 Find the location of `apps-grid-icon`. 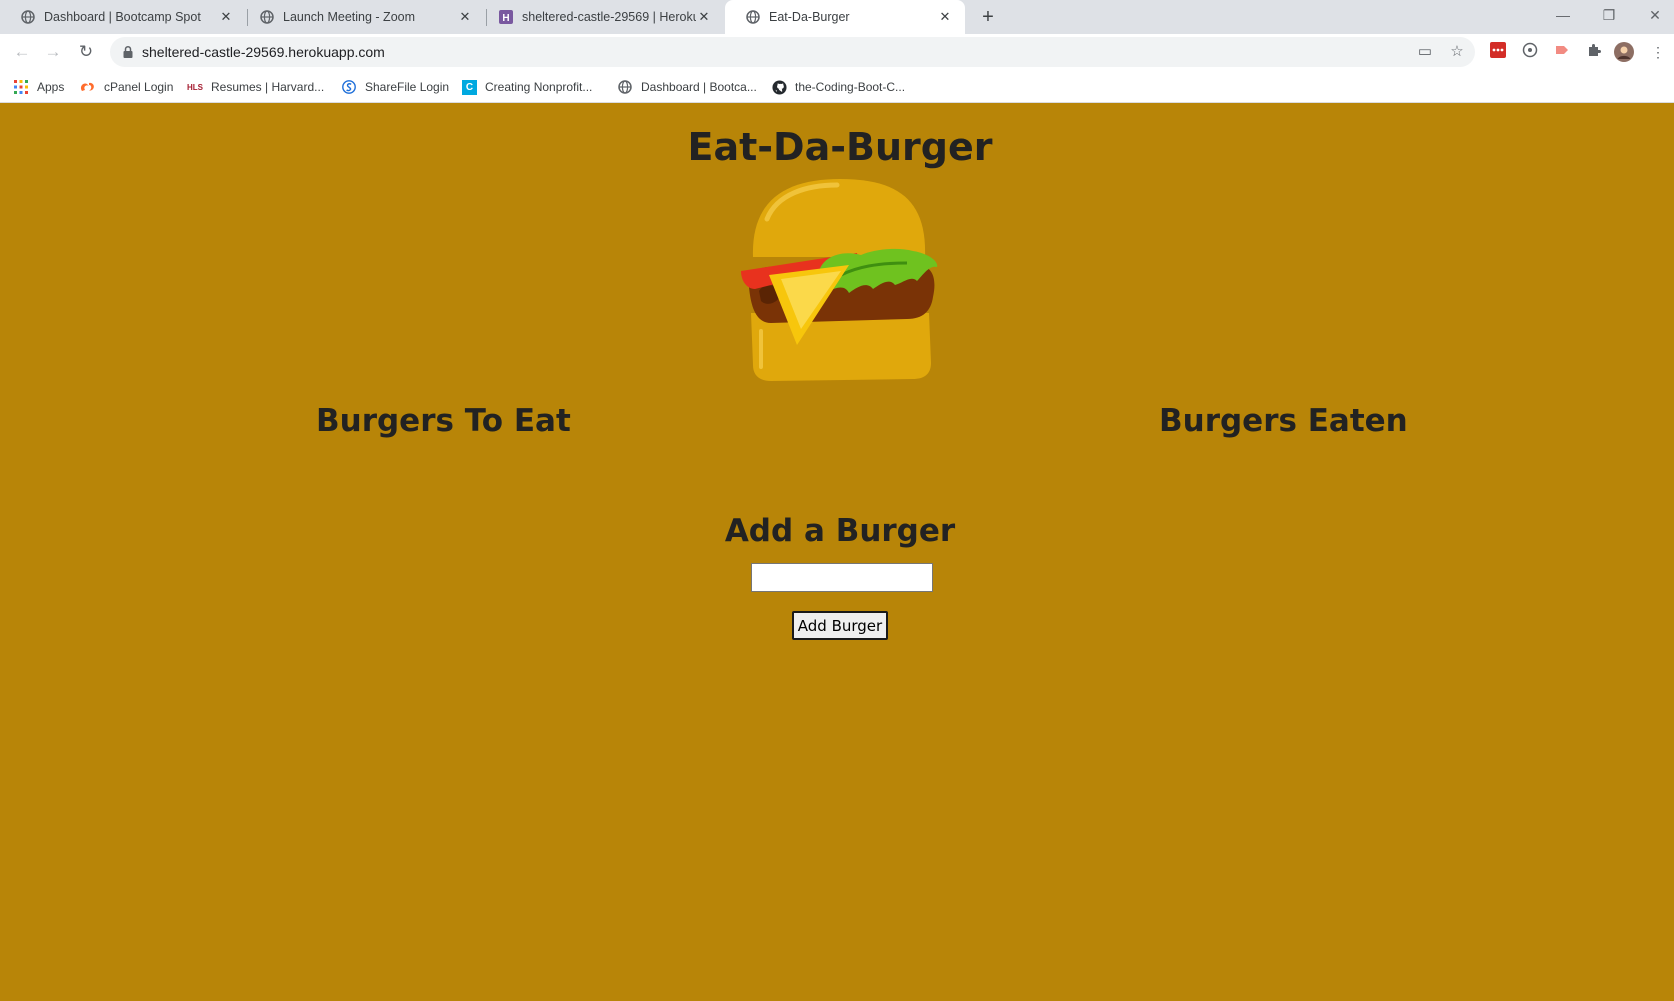

apps-grid-icon is located at coordinates (21, 87).